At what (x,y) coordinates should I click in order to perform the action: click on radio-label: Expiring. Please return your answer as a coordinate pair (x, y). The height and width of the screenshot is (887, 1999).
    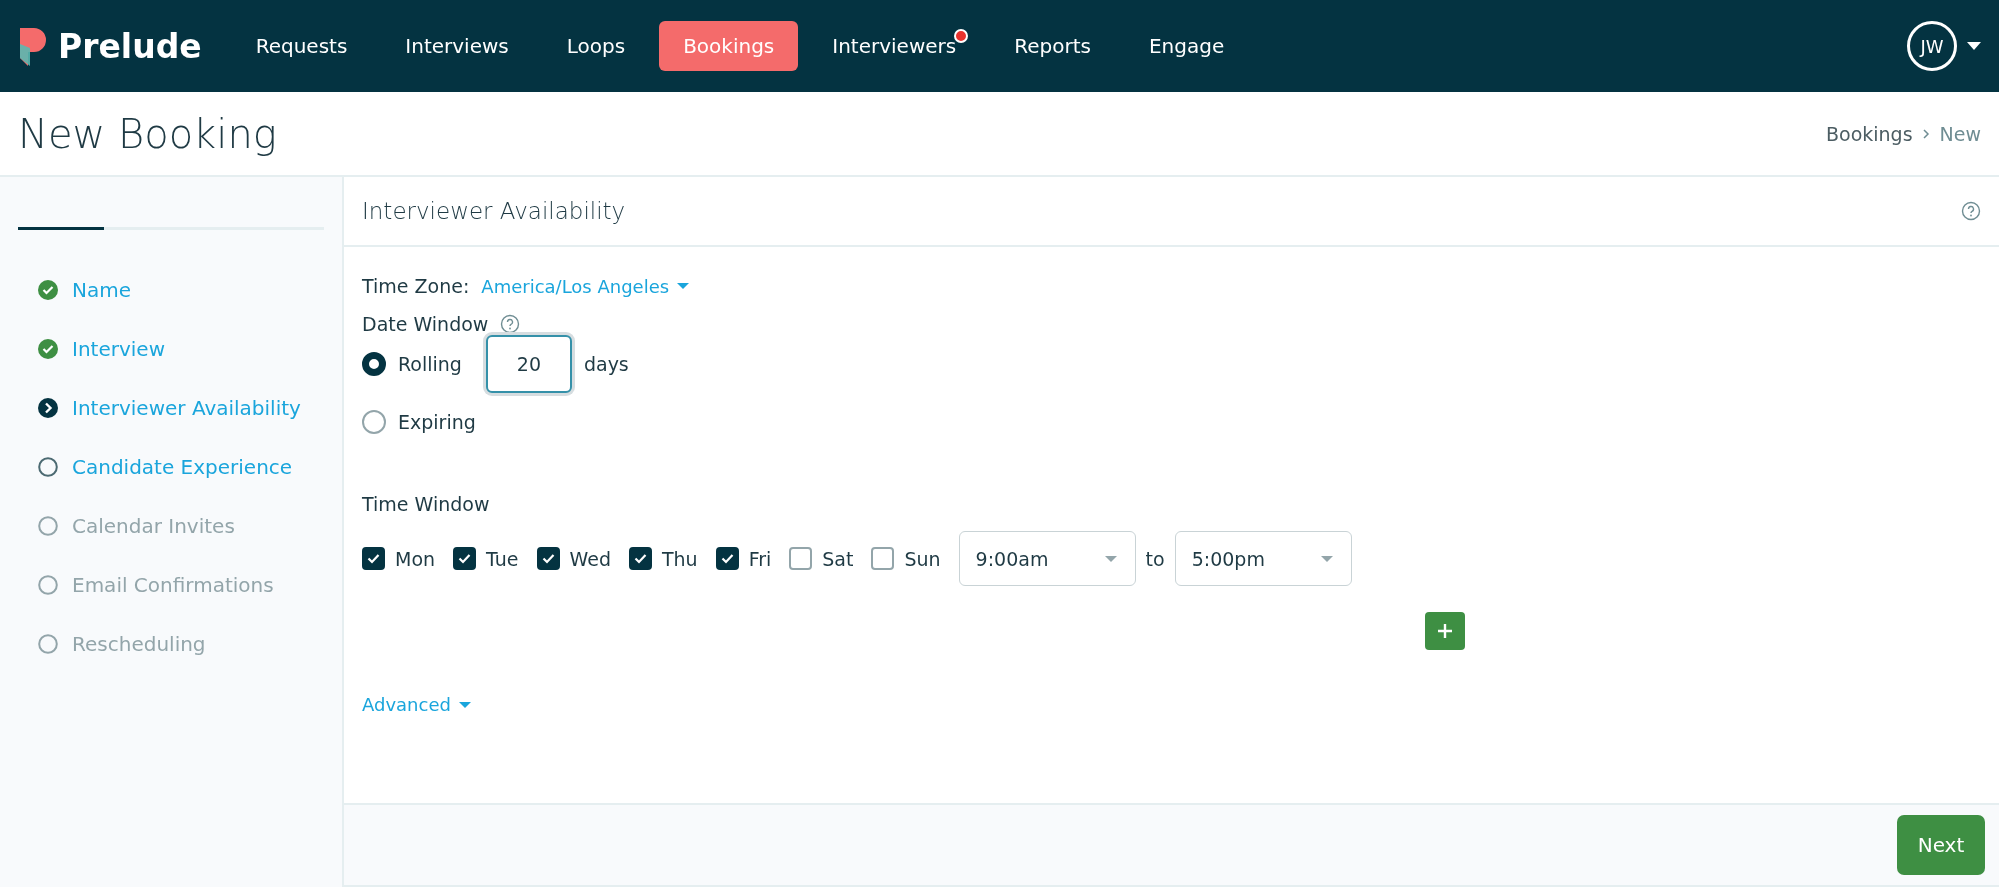
    Looking at the image, I should click on (437, 422).